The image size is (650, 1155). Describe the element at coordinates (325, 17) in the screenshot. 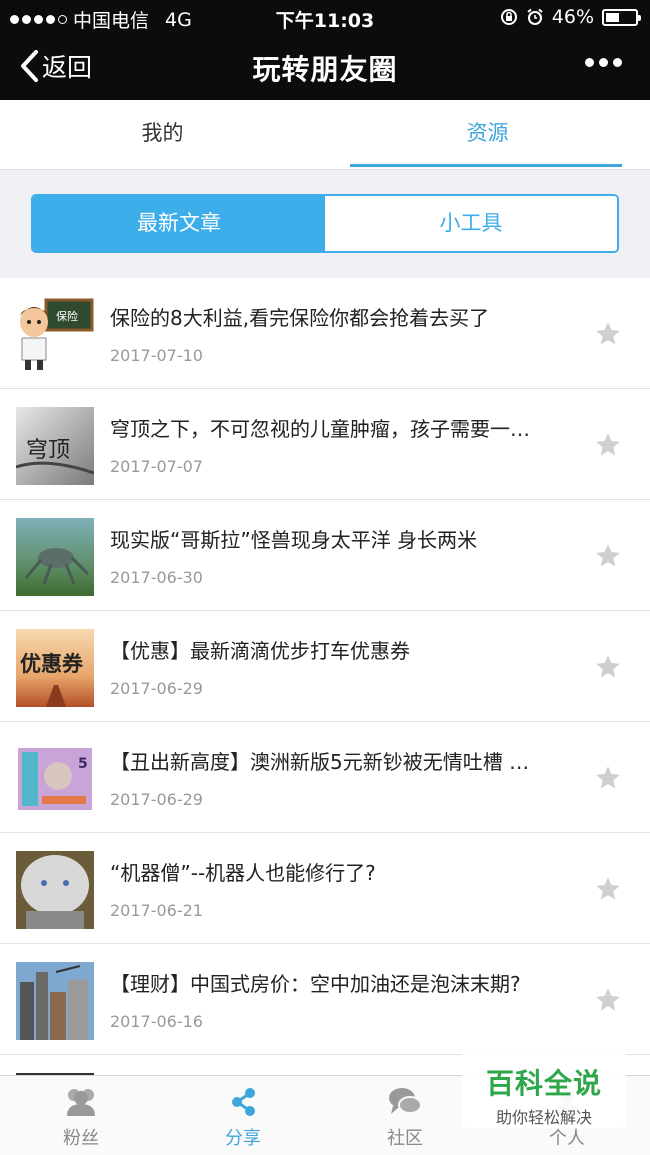

I see `status-bar: 中国电信 4G 下午11:03 46%` at that location.